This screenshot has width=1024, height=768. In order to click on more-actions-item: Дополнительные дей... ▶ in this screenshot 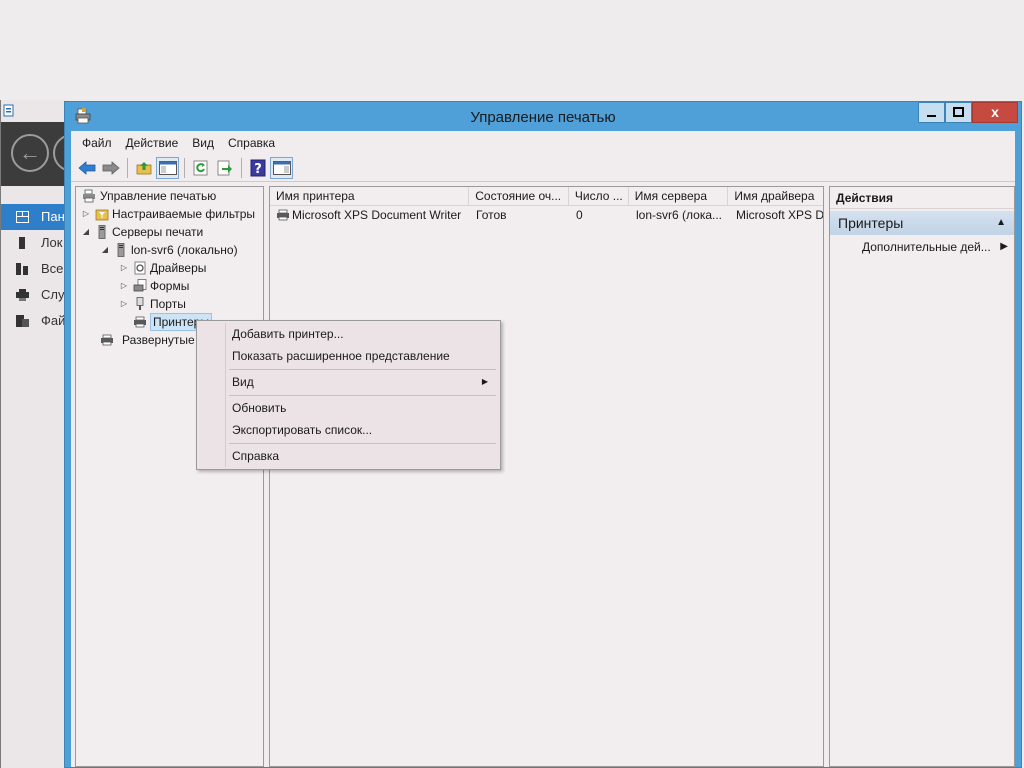, I will do `click(922, 247)`.